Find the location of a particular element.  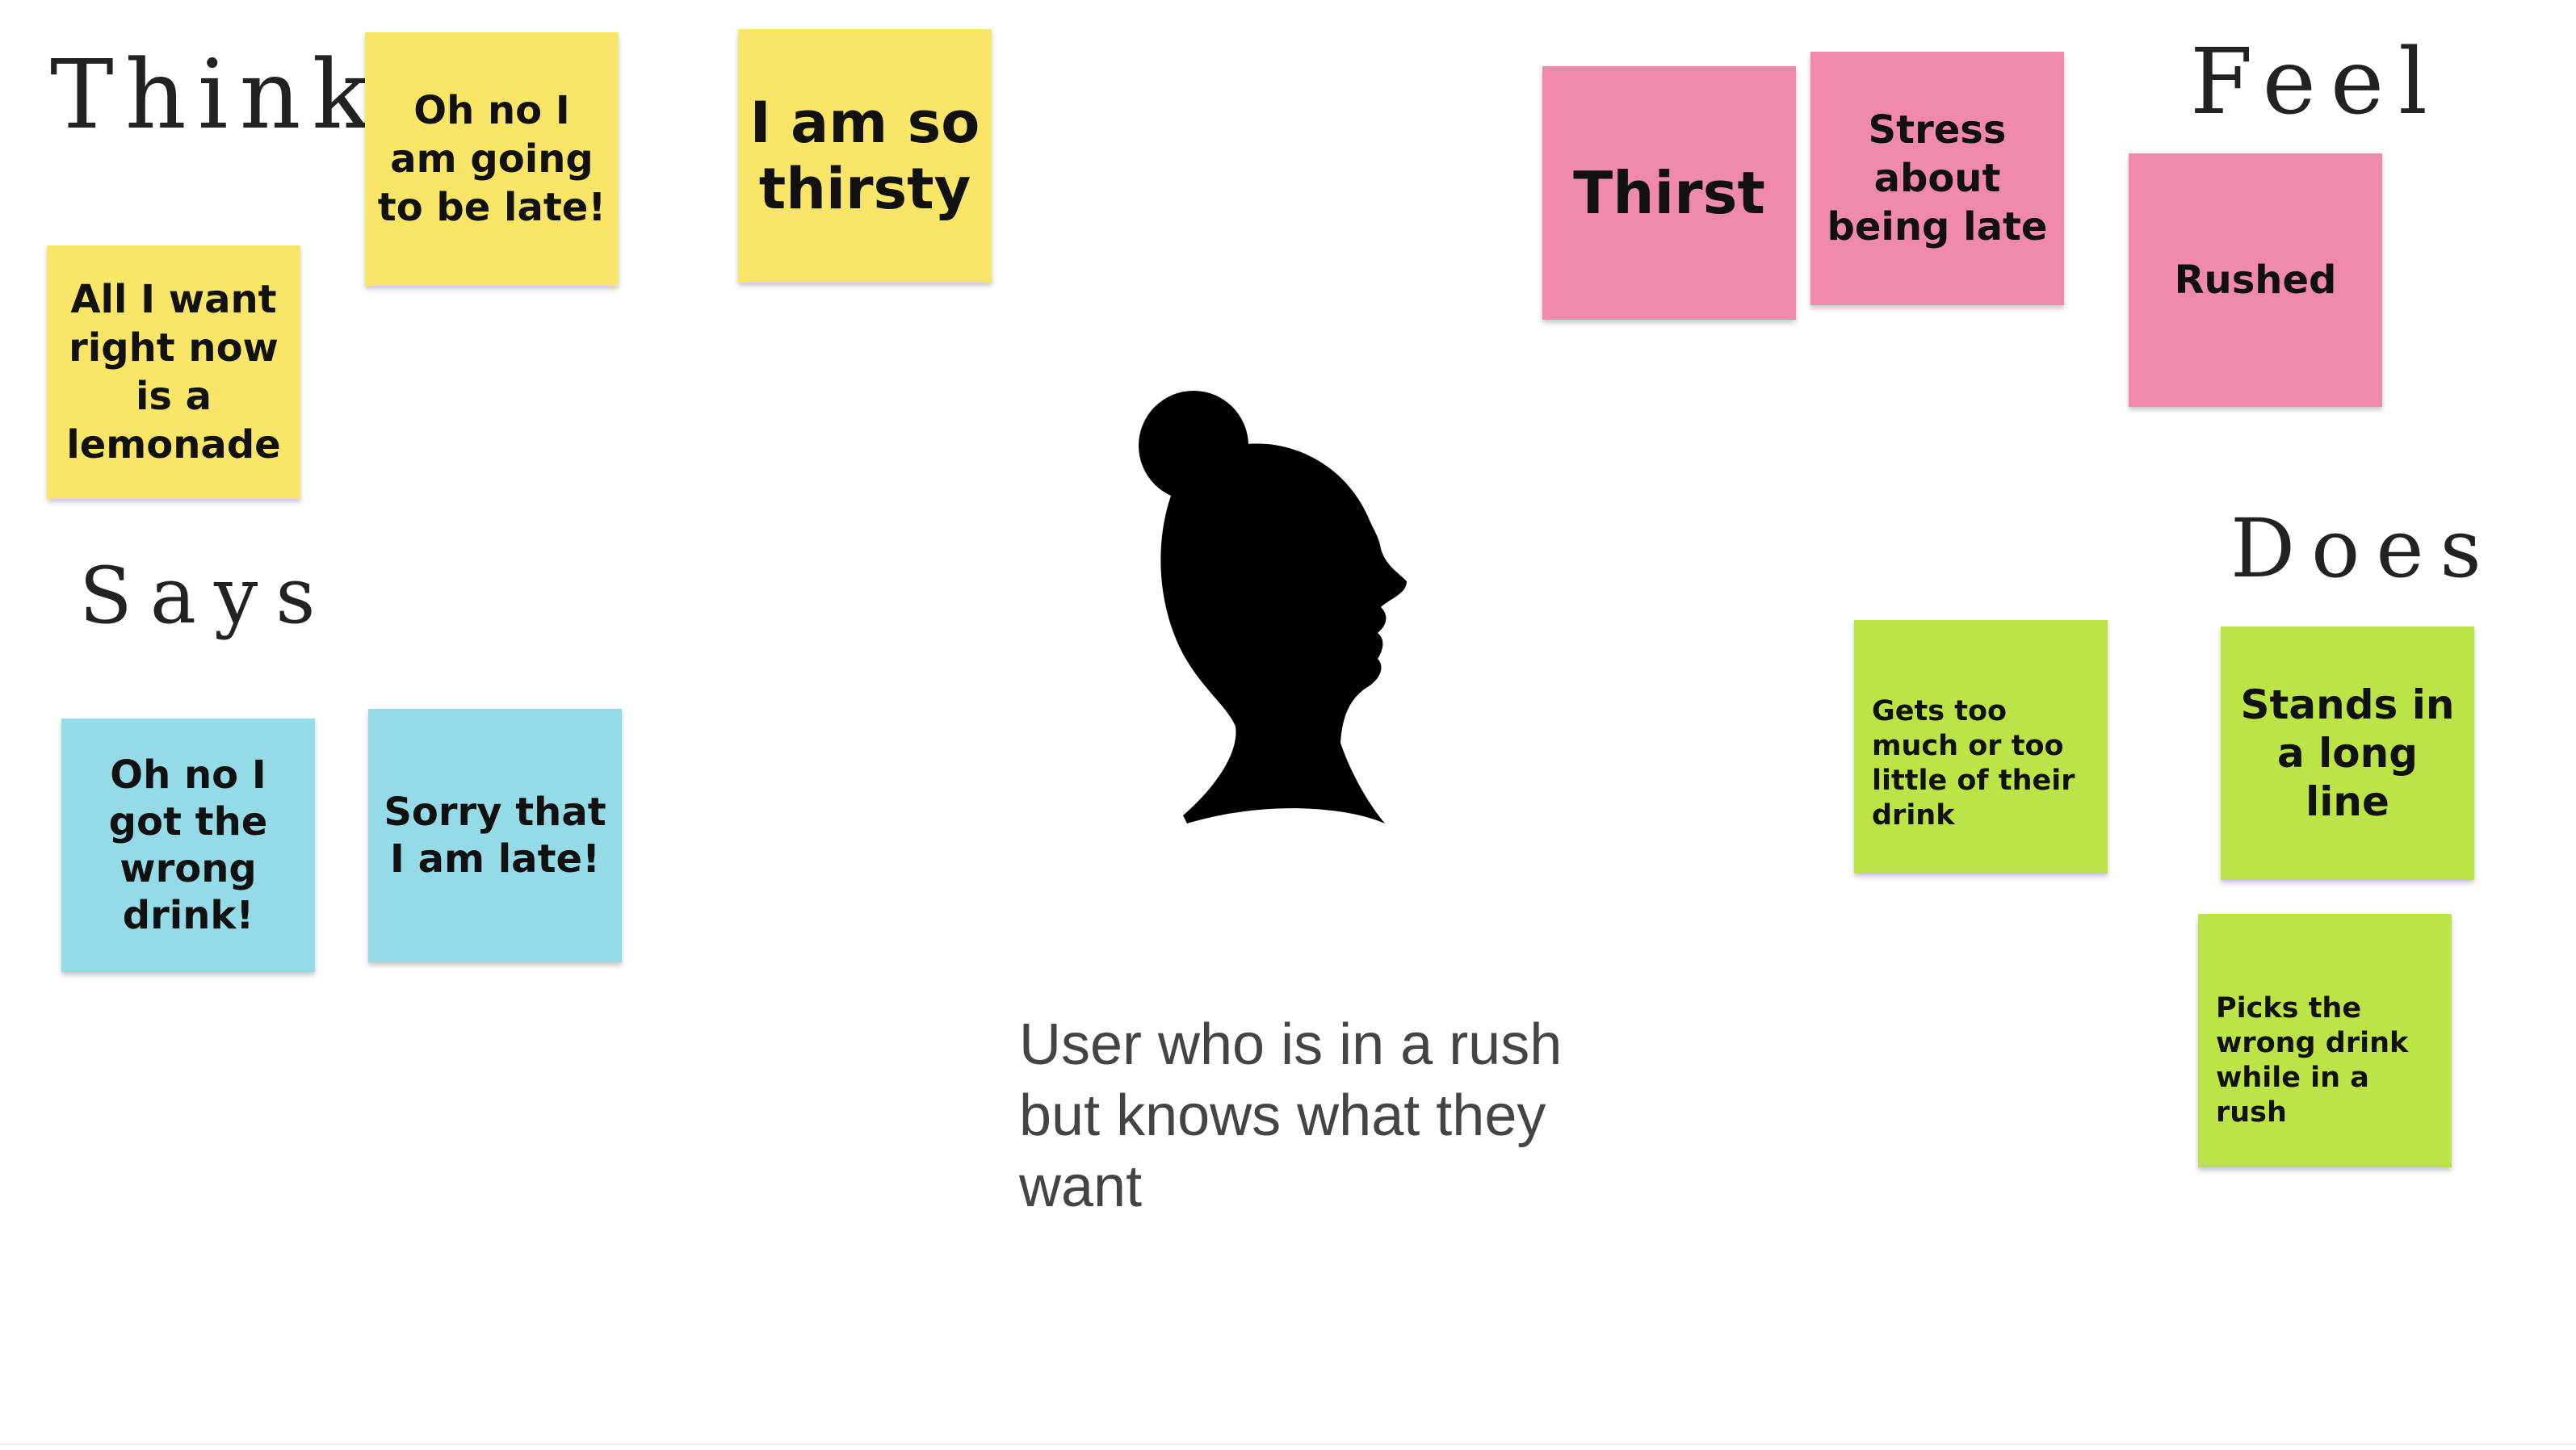

note-text: I am so thirsty is located at coordinates (864, 156).